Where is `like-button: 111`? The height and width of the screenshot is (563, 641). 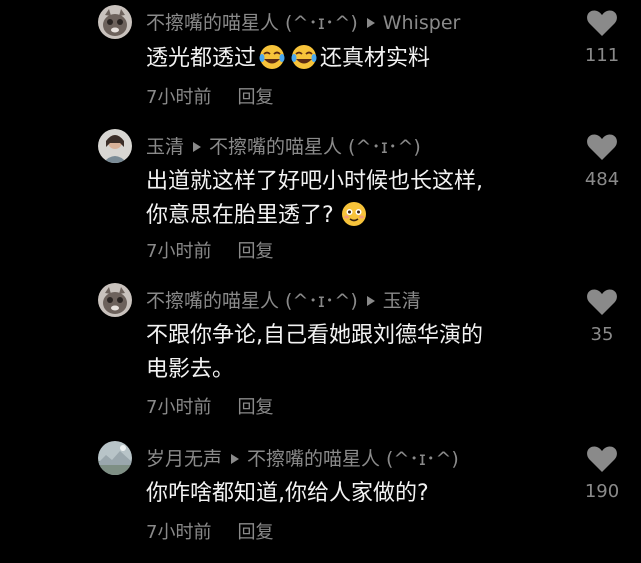
like-button: 111 is located at coordinates (602, 38).